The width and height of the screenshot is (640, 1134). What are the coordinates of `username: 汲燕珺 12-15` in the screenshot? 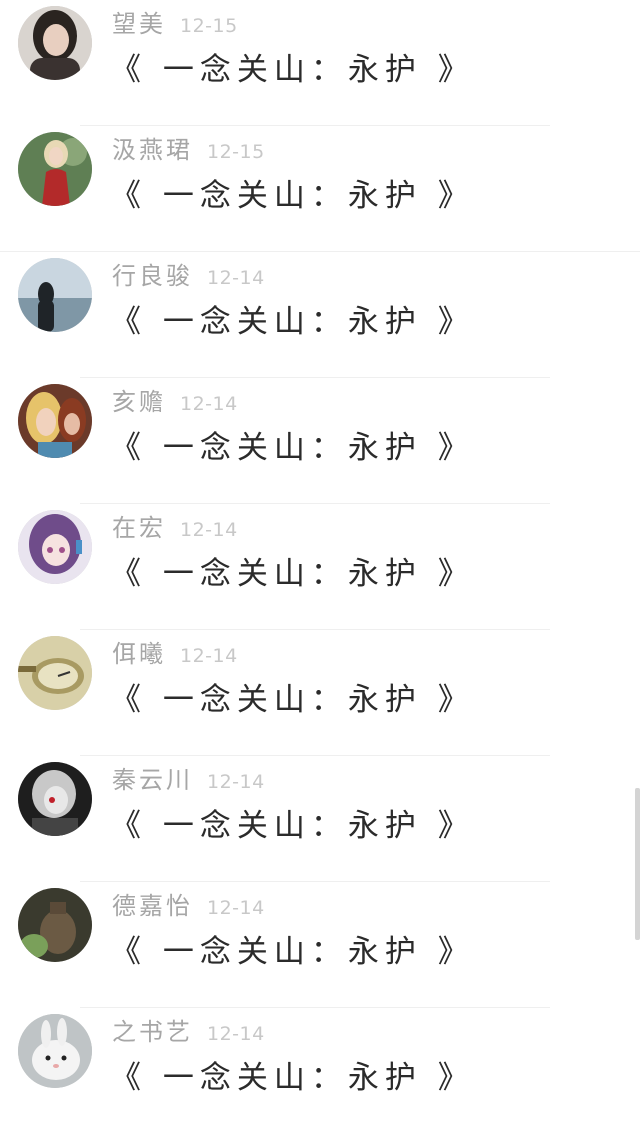 It's located at (188, 147).